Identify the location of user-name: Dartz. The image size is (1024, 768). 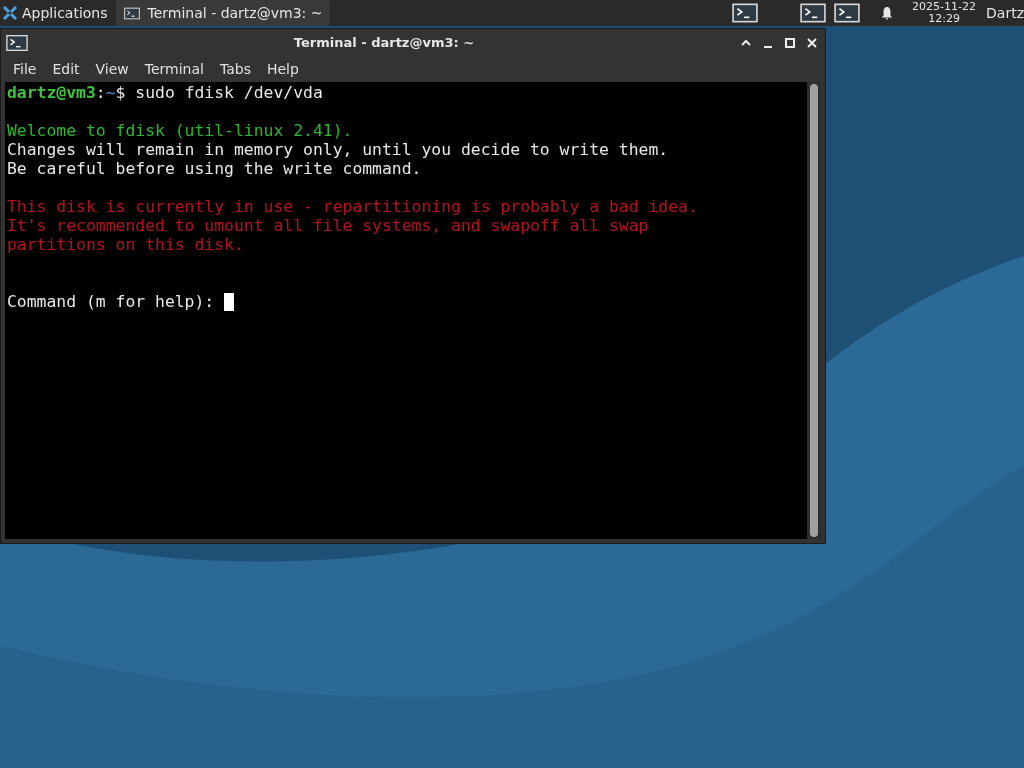
(1005, 13).